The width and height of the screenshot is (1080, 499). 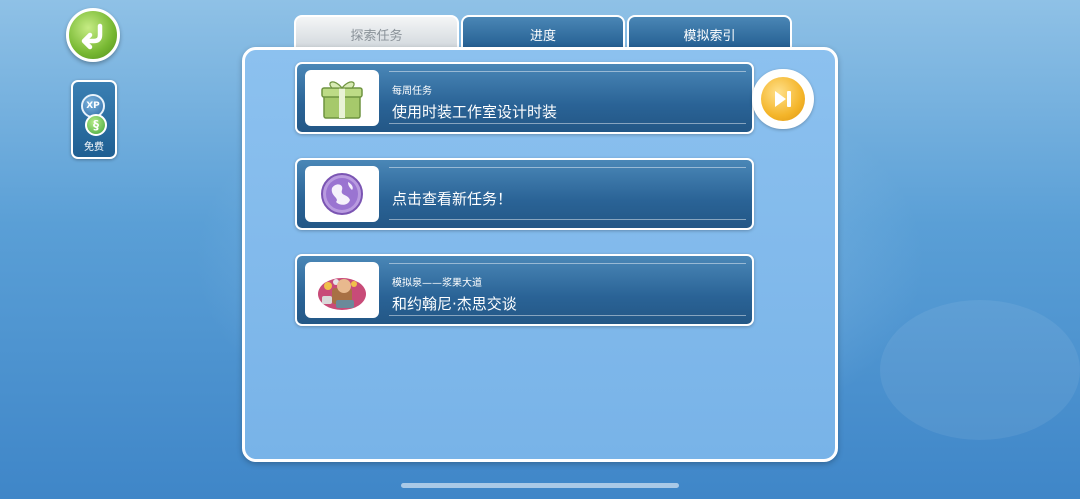 I want to click on back-arrow-icon, so click(x=92, y=36).